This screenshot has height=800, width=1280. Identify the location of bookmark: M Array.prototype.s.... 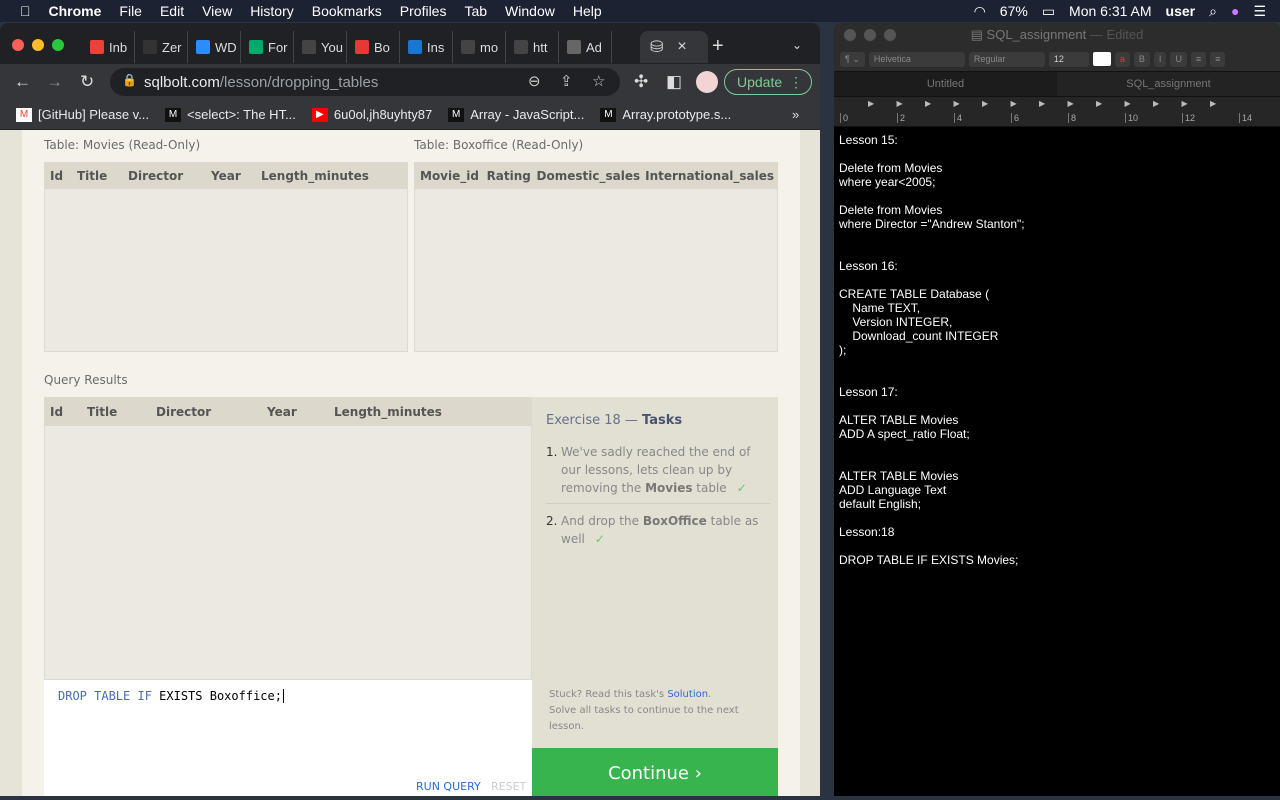
(665, 114).